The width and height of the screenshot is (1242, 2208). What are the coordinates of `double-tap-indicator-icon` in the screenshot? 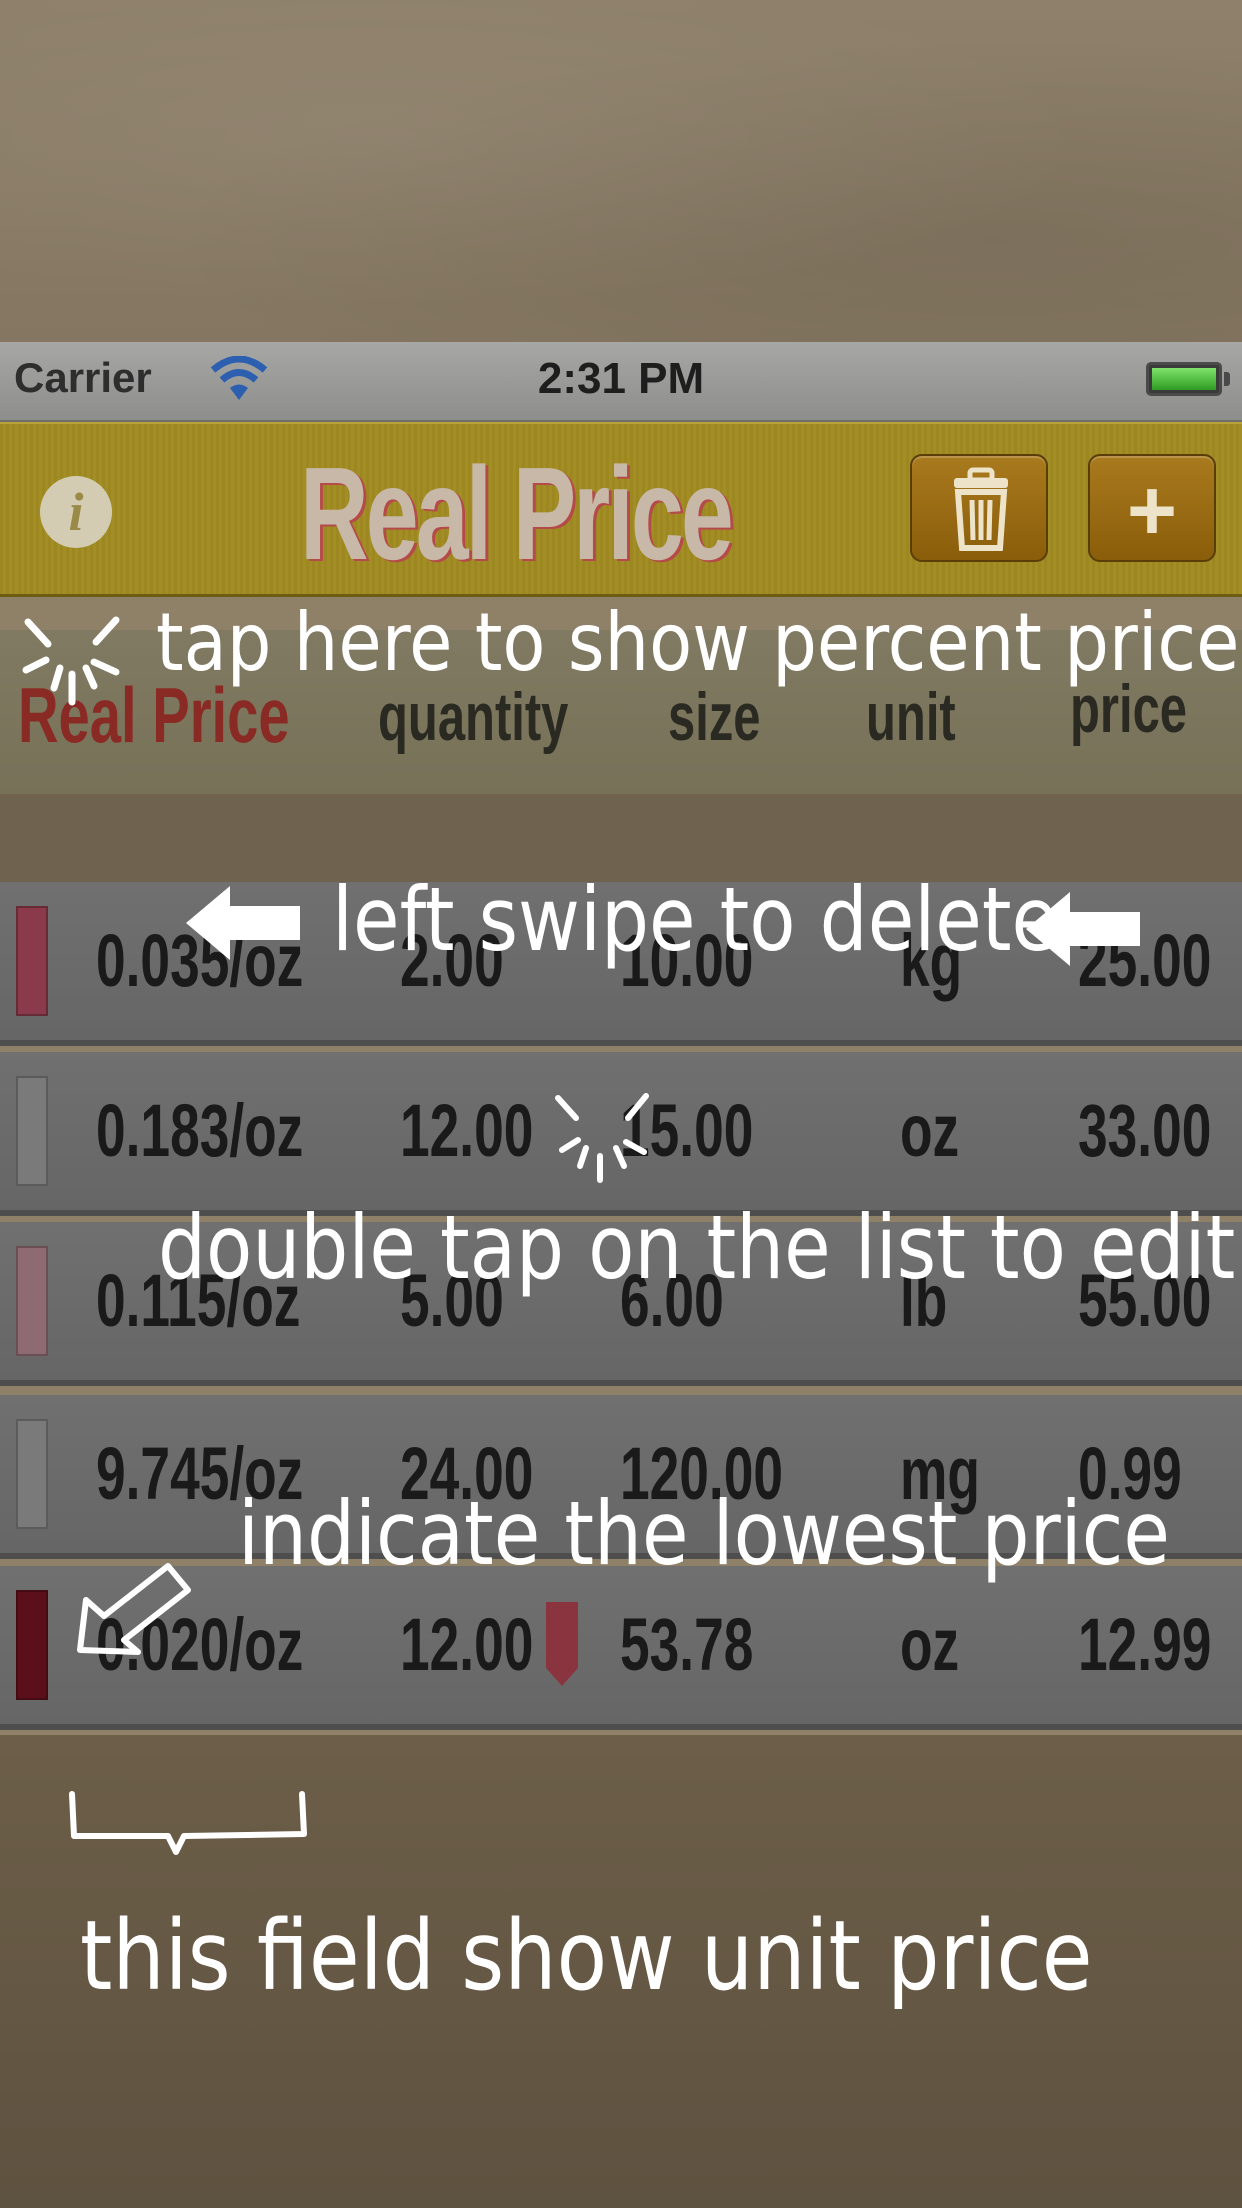 It's located at (602, 1138).